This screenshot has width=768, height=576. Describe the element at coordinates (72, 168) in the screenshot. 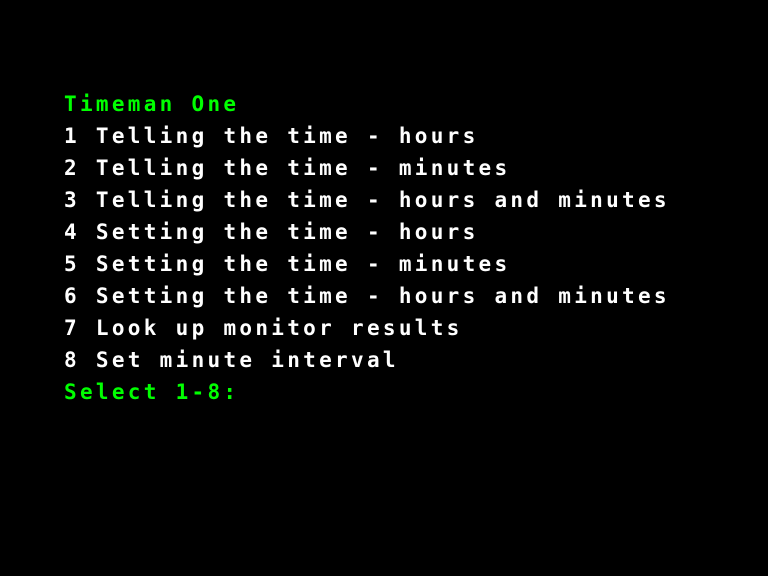

I see `menu-item-number: 2` at that location.